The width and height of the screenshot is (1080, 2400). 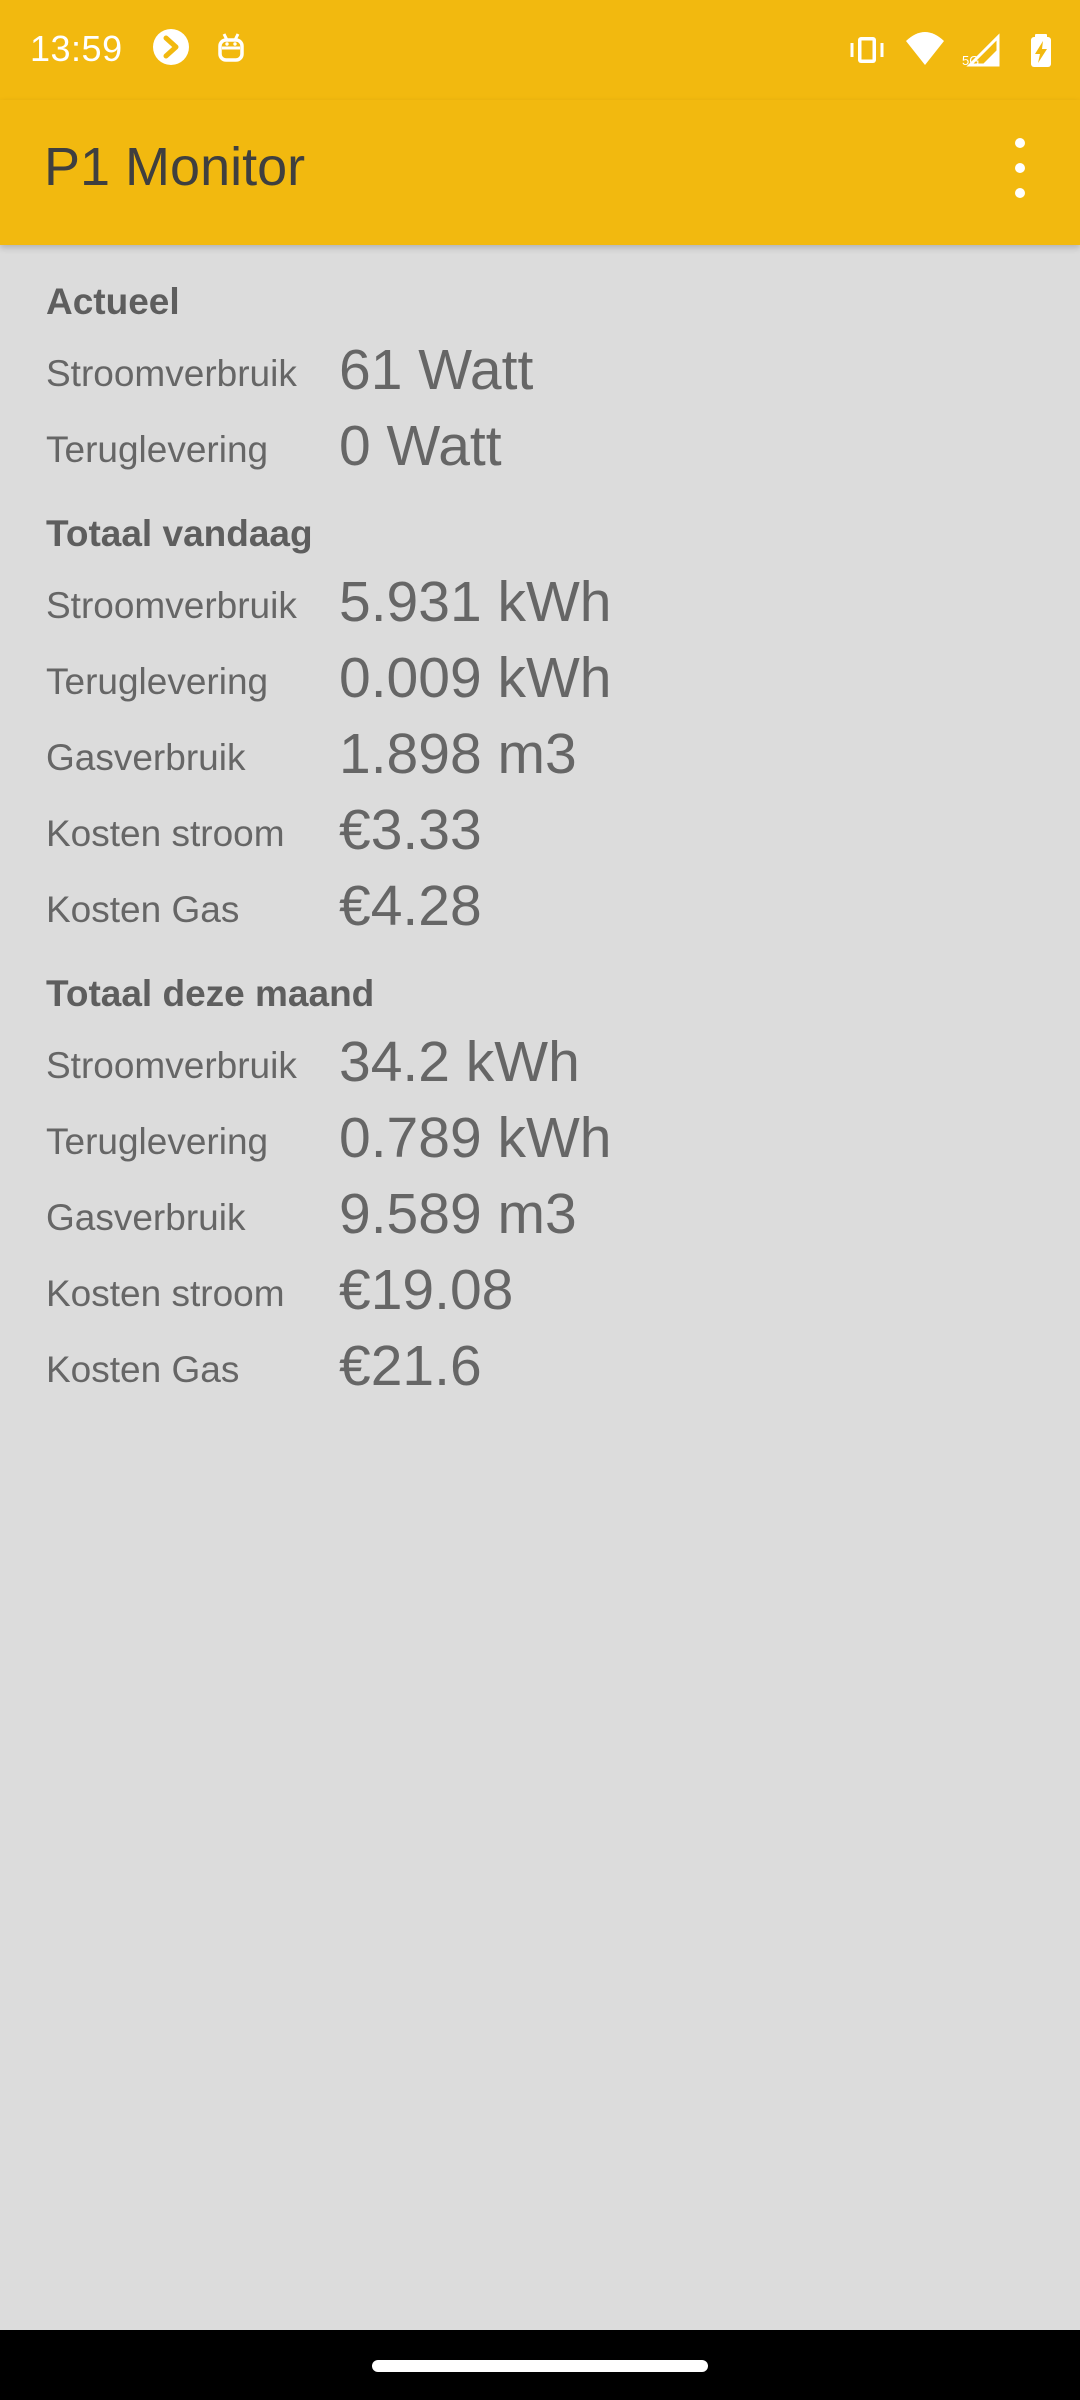 I want to click on row-value: 1.898 m3, so click(x=458, y=754).